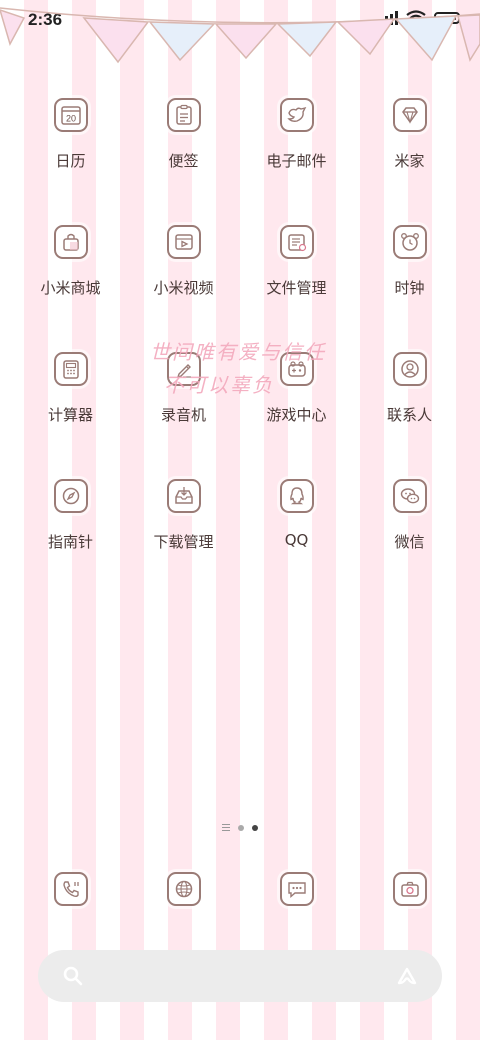  What do you see at coordinates (70, 134) in the screenshot?
I see `app-calendar: 20 日历` at bounding box center [70, 134].